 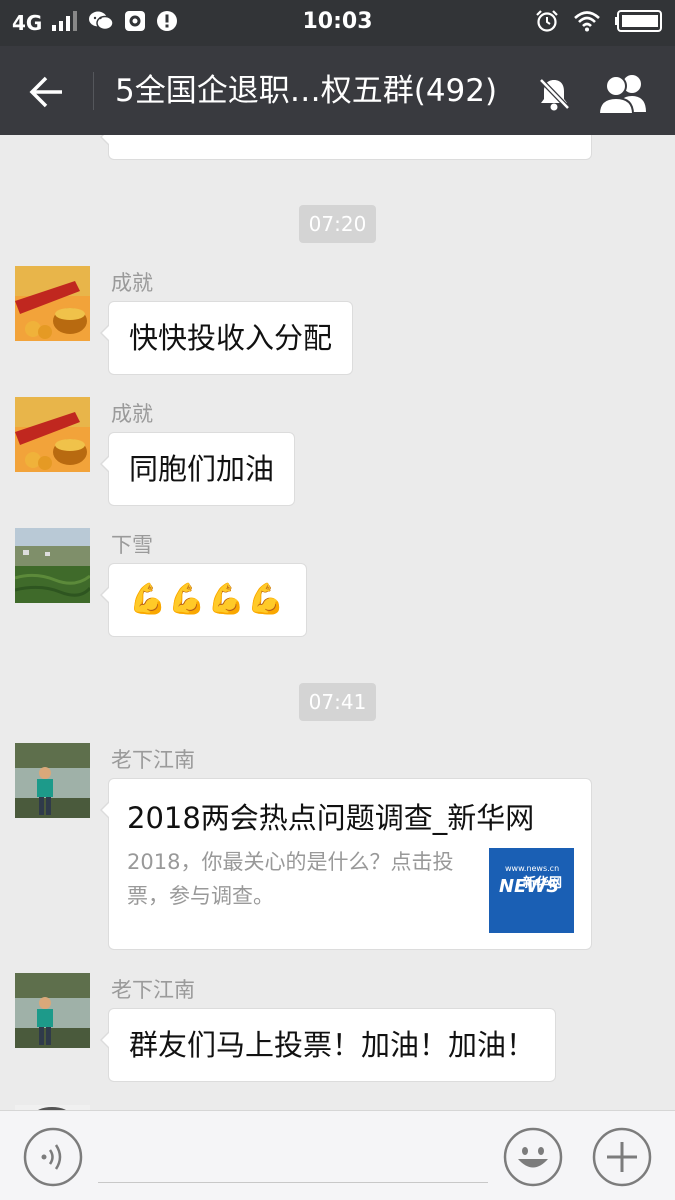 What do you see at coordinates (587, 23) in the screenshot?
I see `wifi-icon` at bounding box center [587, 23].